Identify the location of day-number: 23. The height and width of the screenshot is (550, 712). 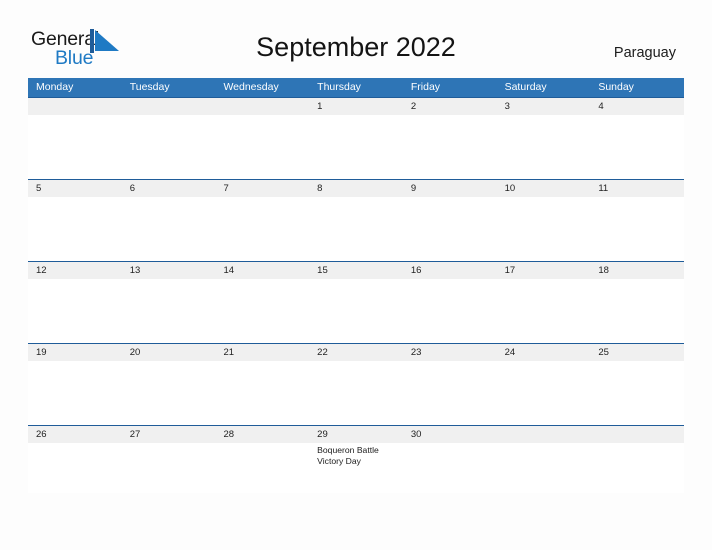
(450, 352).